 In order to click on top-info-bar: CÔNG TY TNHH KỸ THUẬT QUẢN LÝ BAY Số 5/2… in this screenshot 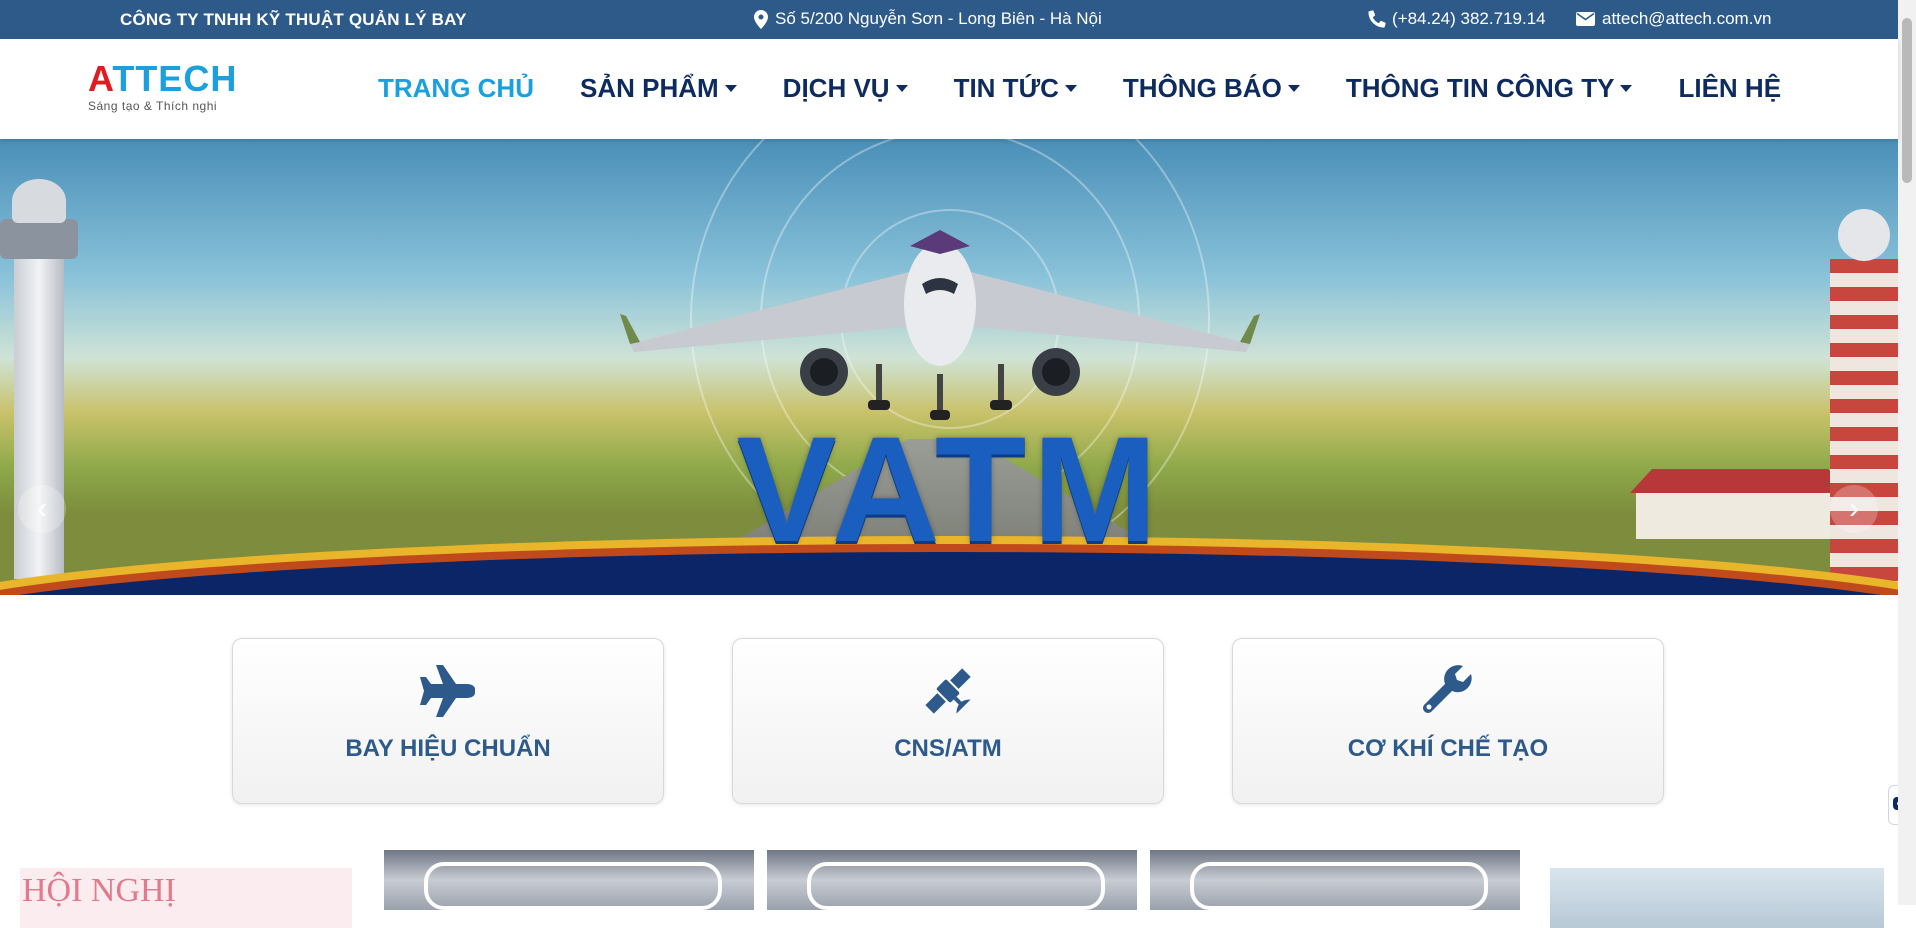, I will do `click(949, 19)`.